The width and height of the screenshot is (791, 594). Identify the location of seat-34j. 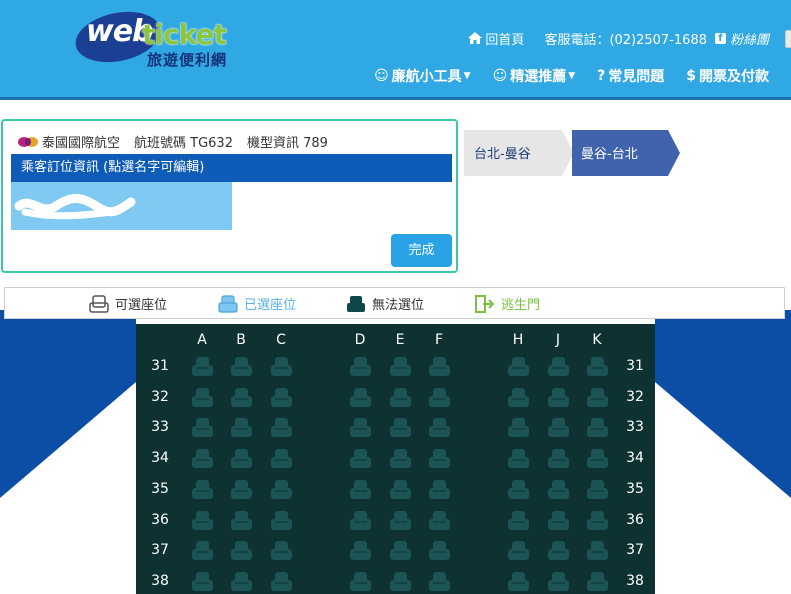
(558, 459).